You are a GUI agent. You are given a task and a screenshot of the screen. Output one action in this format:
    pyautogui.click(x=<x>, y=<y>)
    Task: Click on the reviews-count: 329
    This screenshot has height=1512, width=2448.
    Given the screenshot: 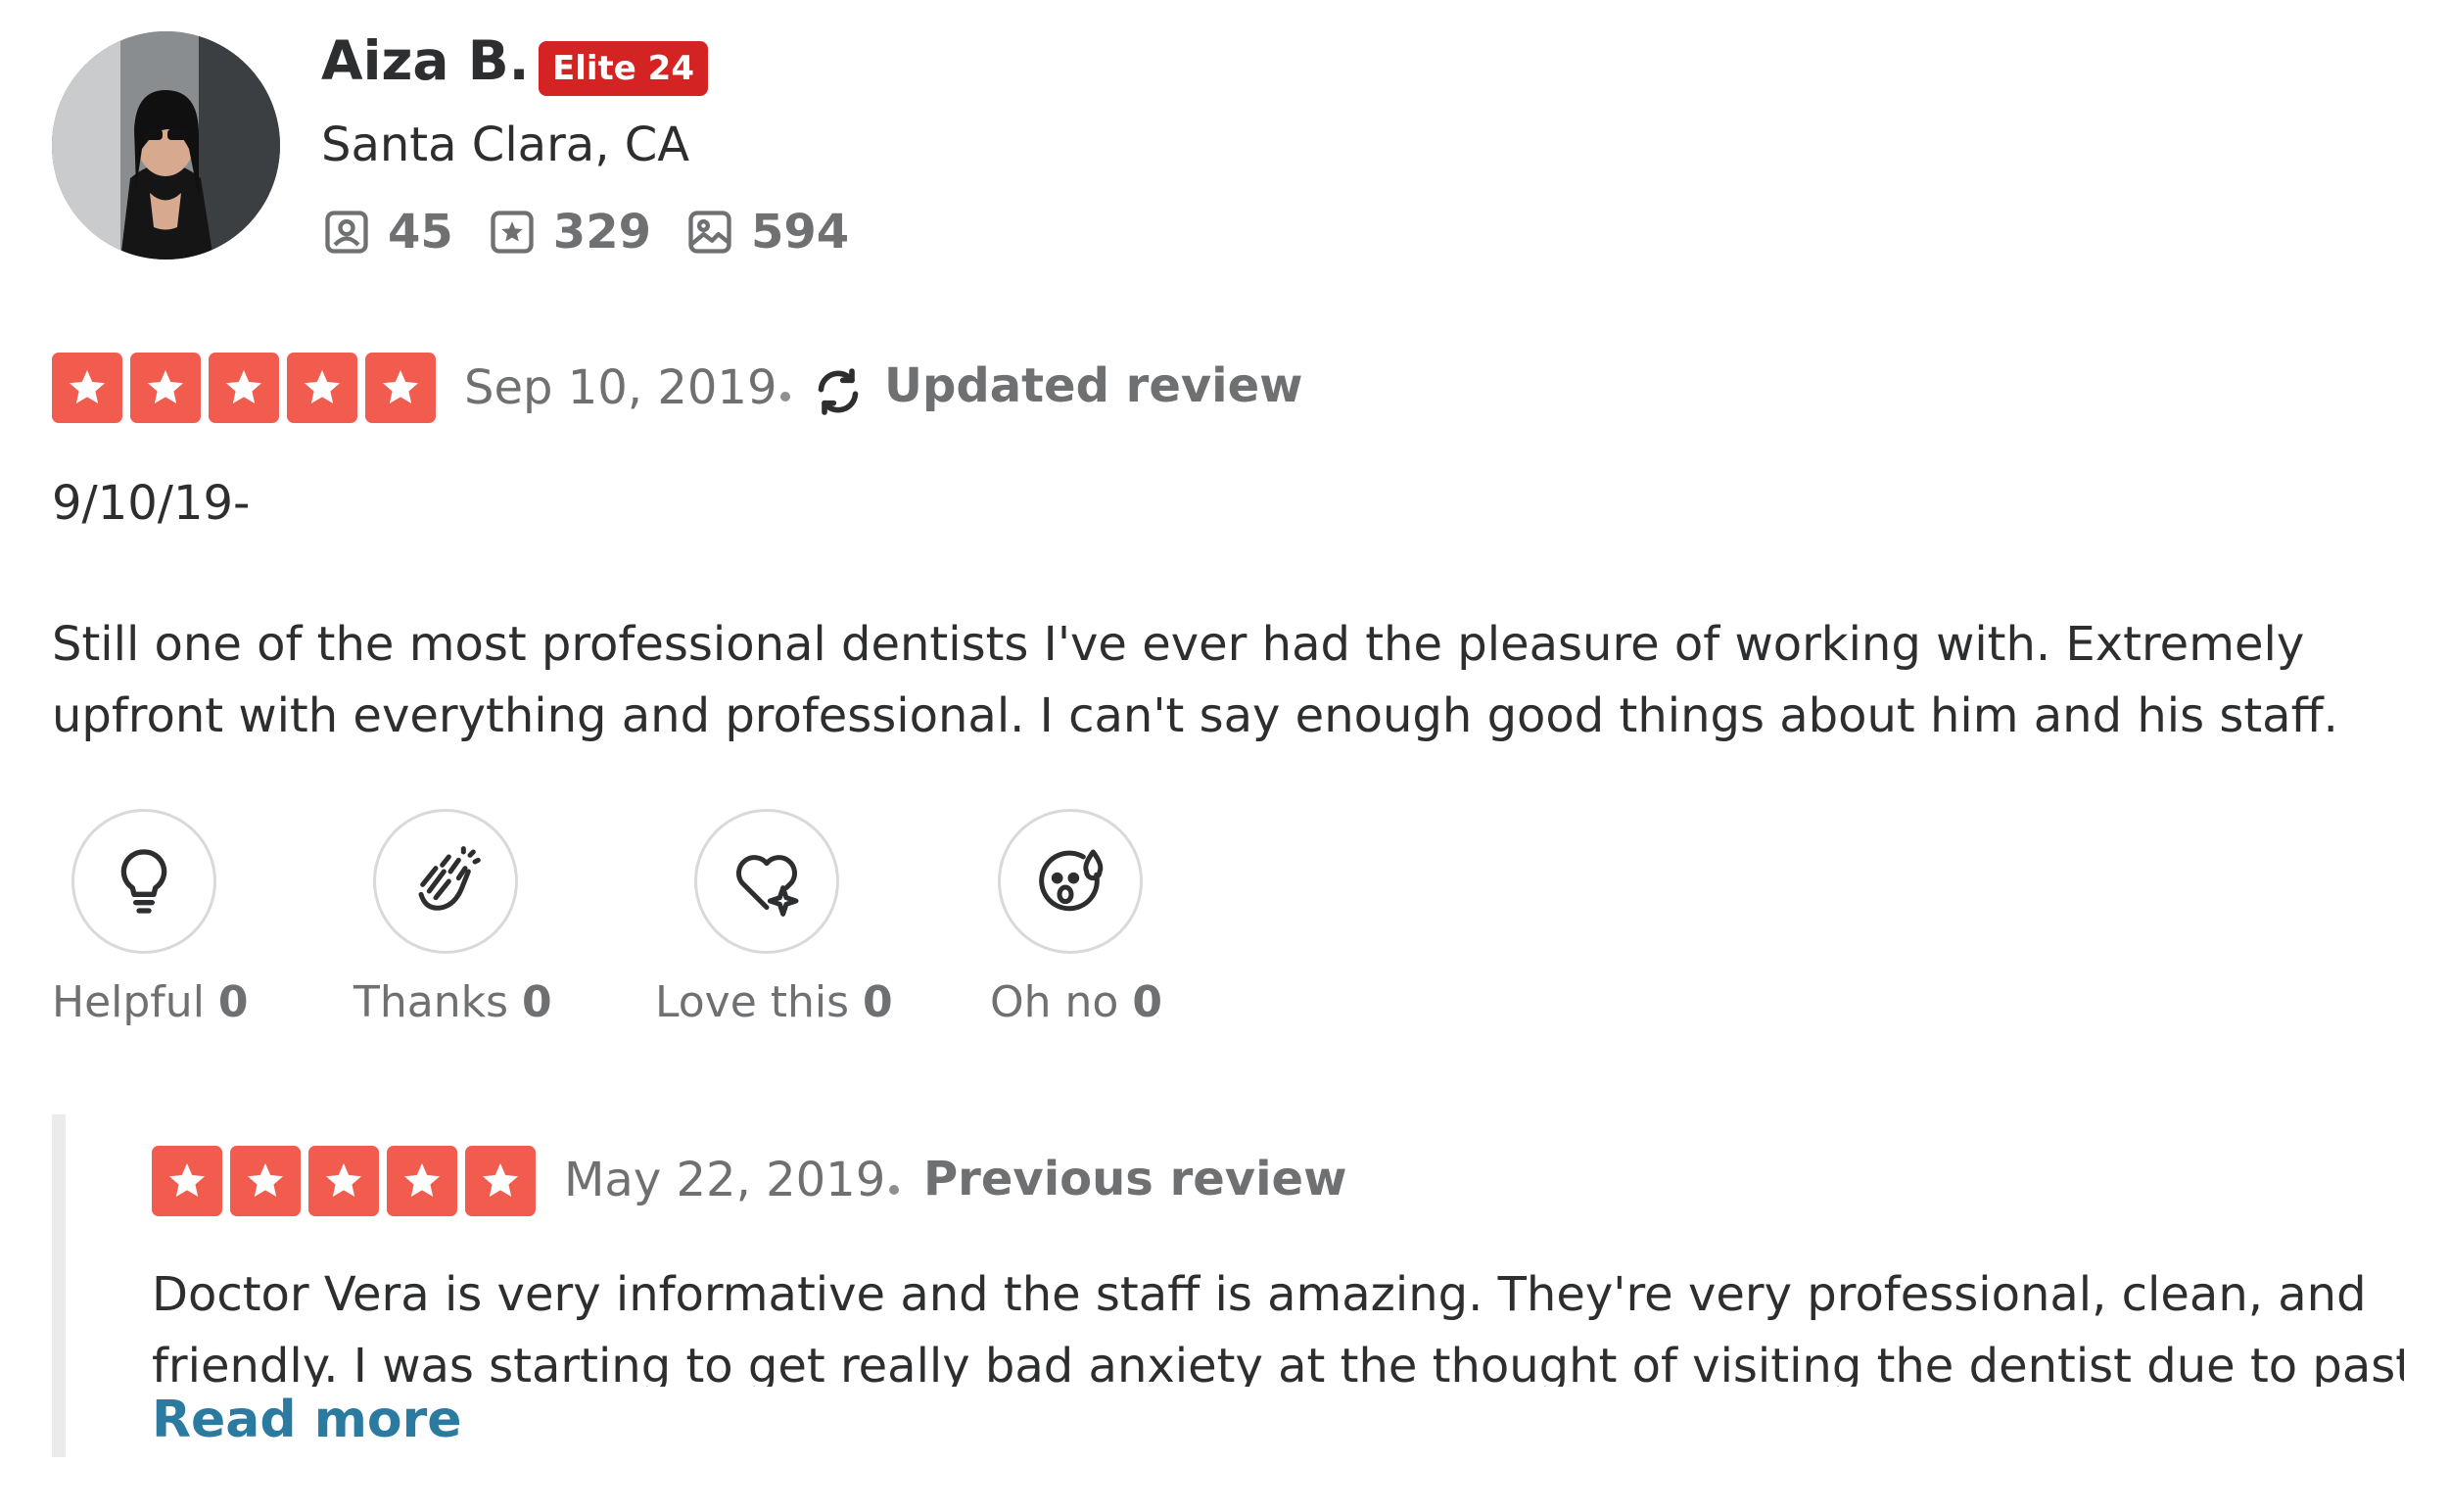 What is the action you would take?
    pyautogui.click(x=601, y=232)
    